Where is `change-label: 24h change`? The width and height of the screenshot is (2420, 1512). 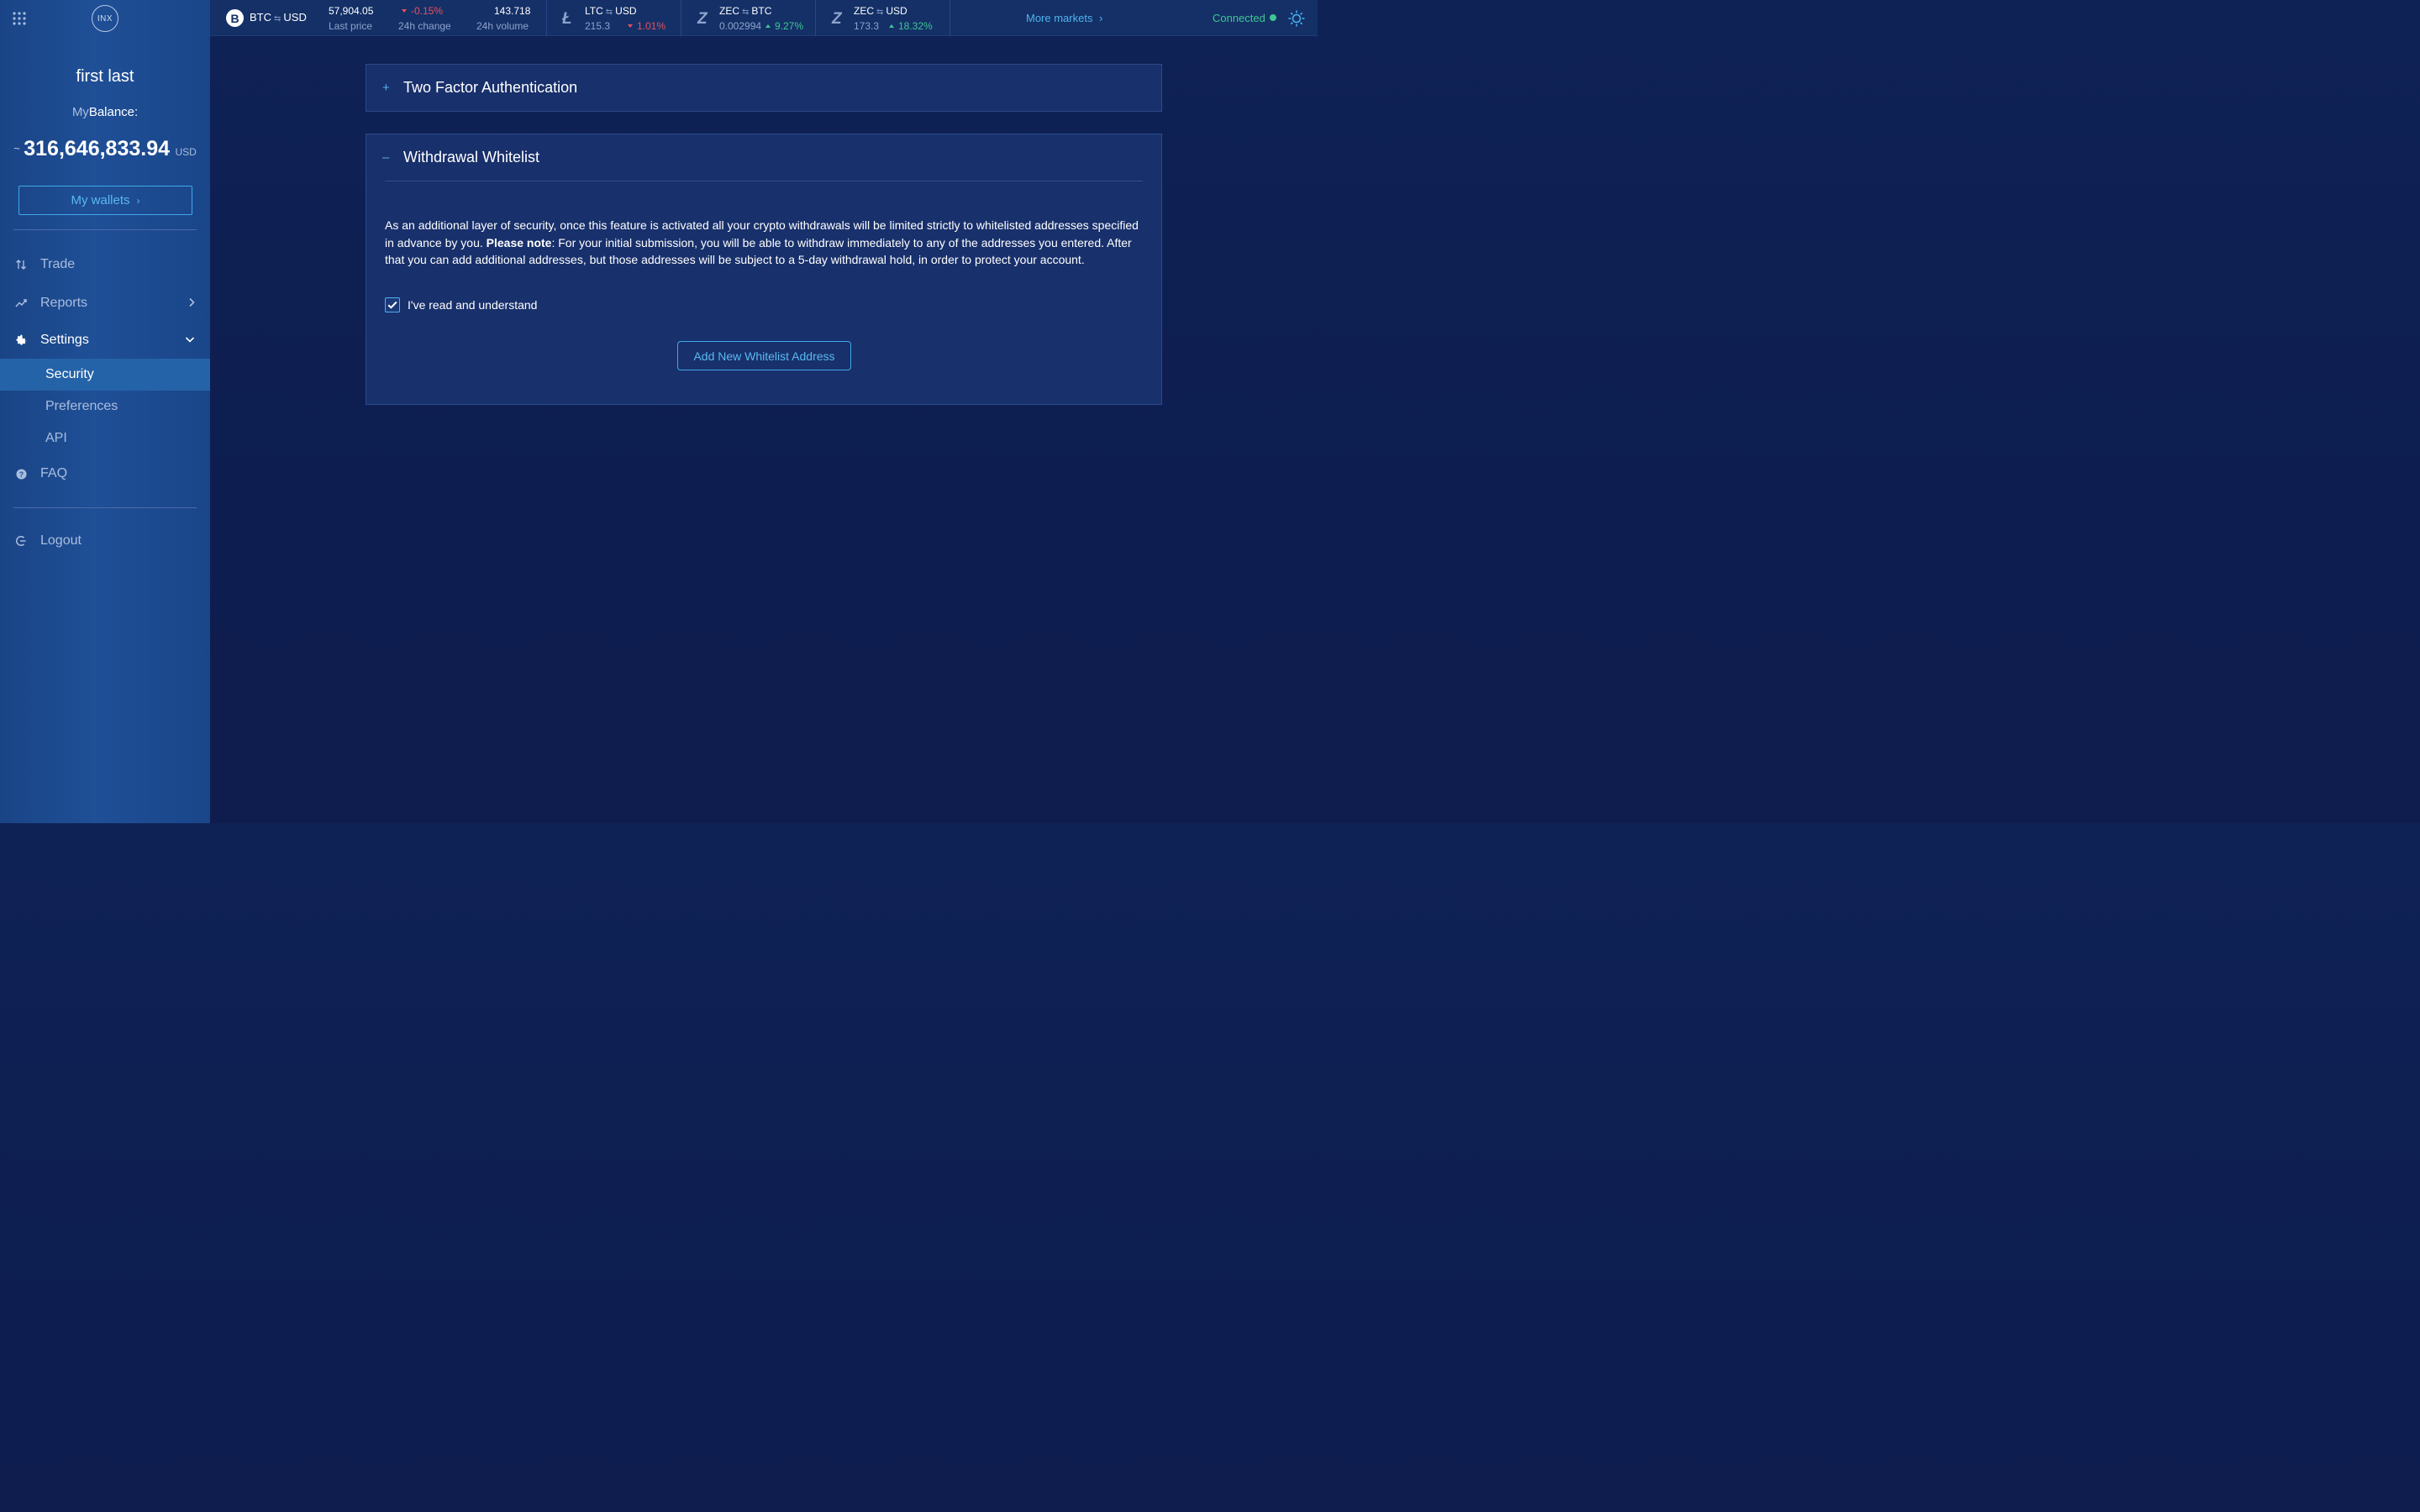
change-label: 24h change is located at coordinates (424, 26).